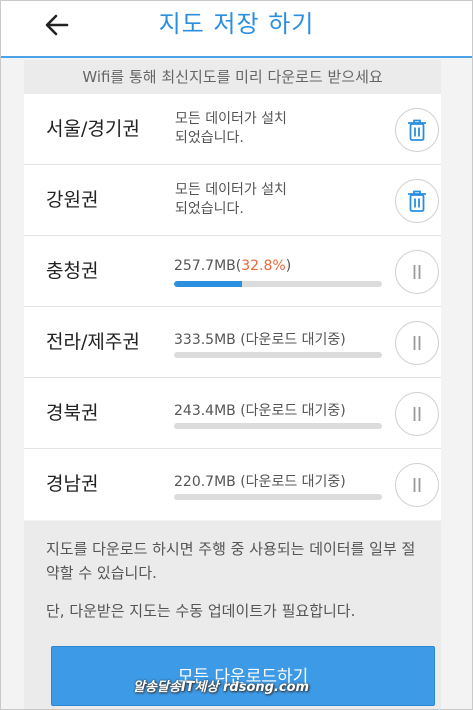 This screenshot has height=710, width=473. I want to click on size-value: 257.7MB, so click(205, 266).